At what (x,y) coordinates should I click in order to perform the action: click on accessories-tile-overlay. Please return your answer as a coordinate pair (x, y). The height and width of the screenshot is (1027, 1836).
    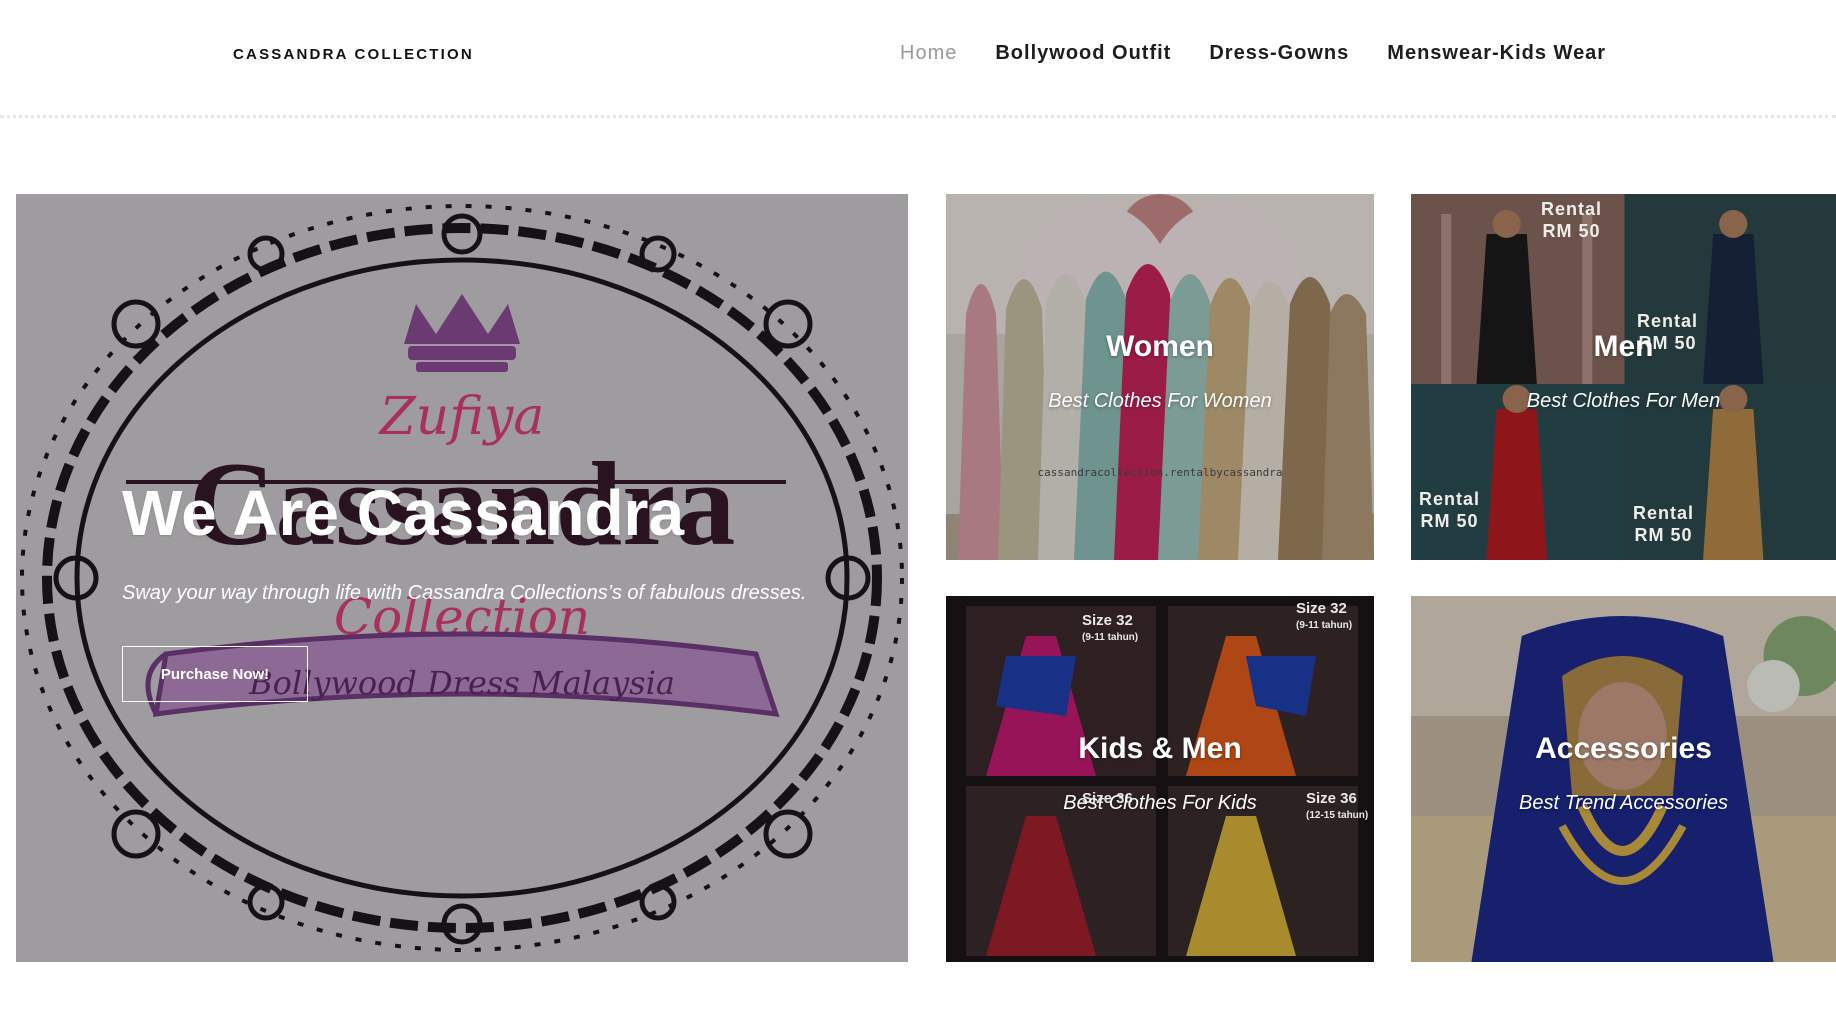
    Looking at the image, I should click on (1623, 779).